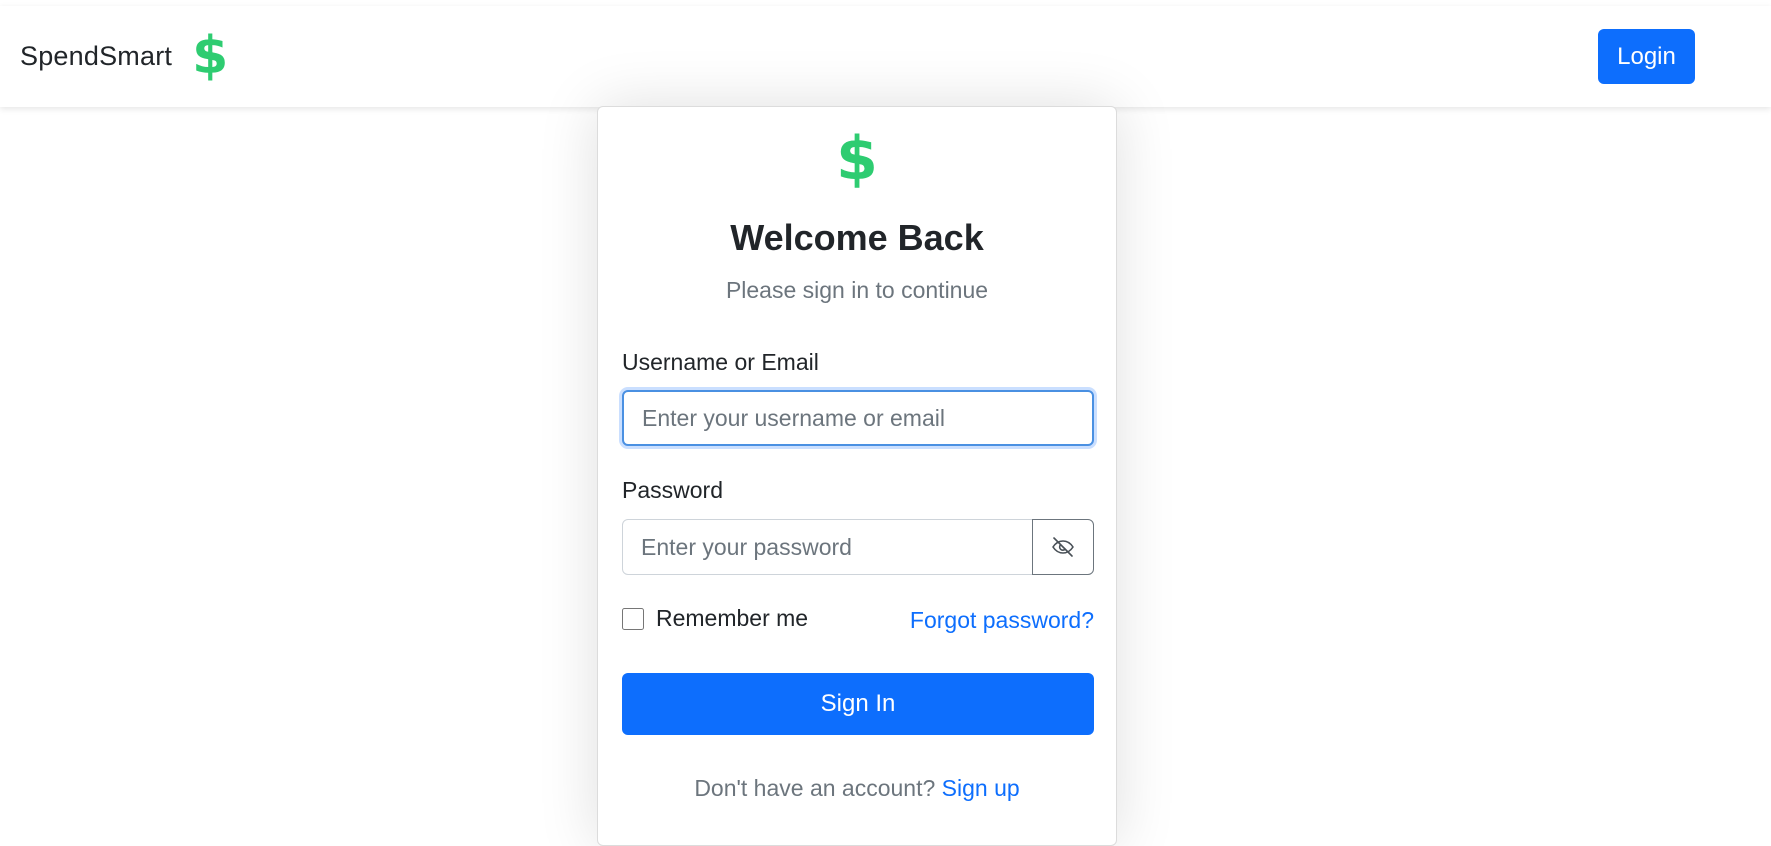  I want to click on password-visibility-toggle, so click(1063, 547).